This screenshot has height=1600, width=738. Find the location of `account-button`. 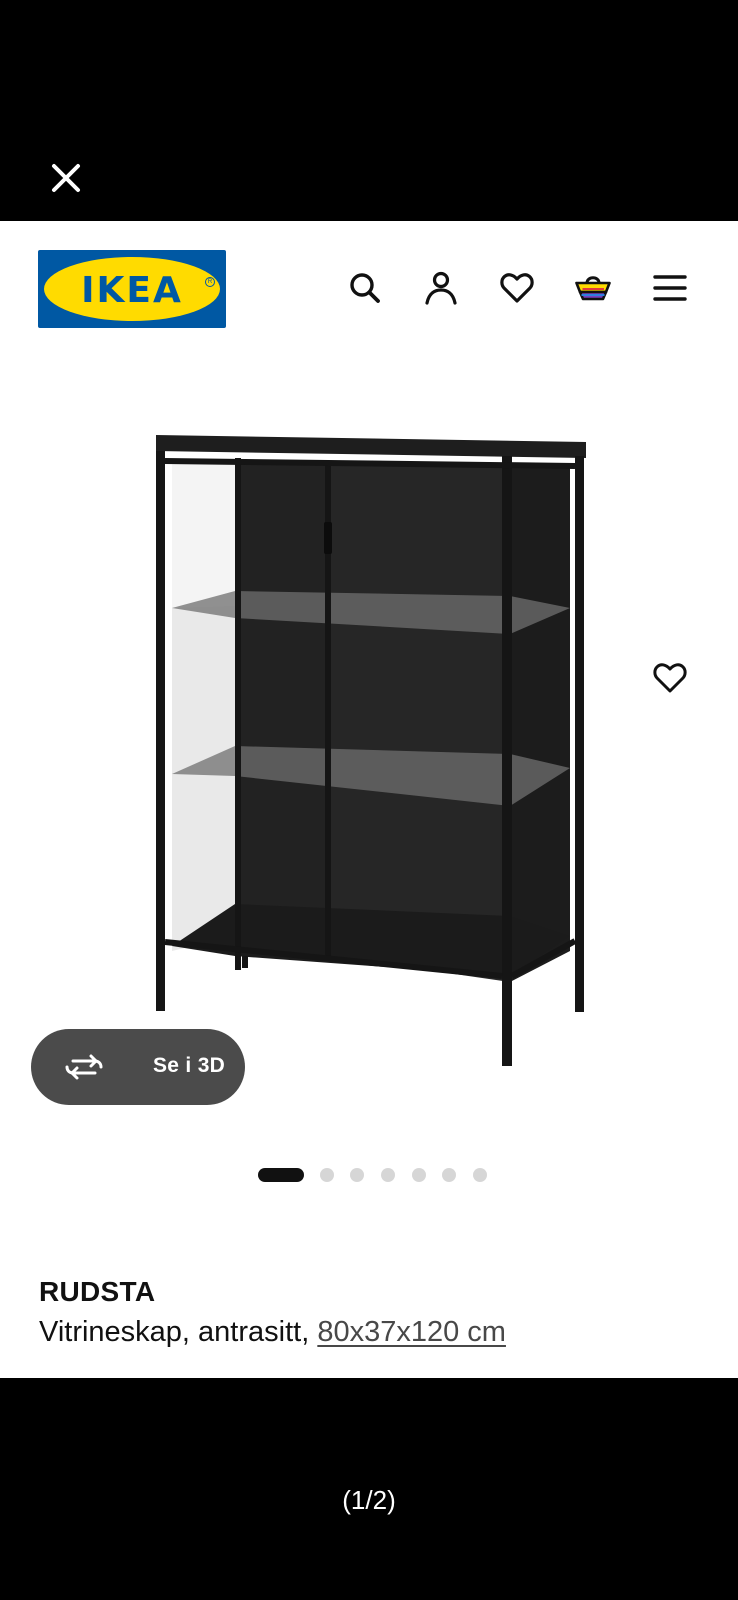

account-button is located at coordinates (441, 288).